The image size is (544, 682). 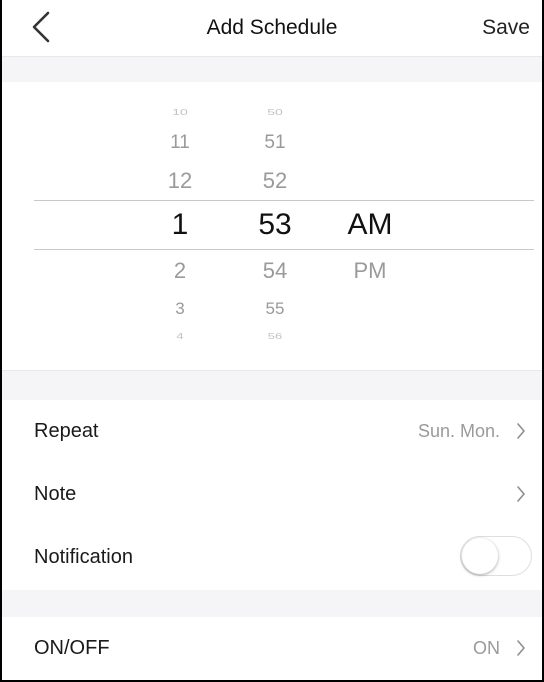 I want to click on minute-option: 54, so click(x=275, y=271).